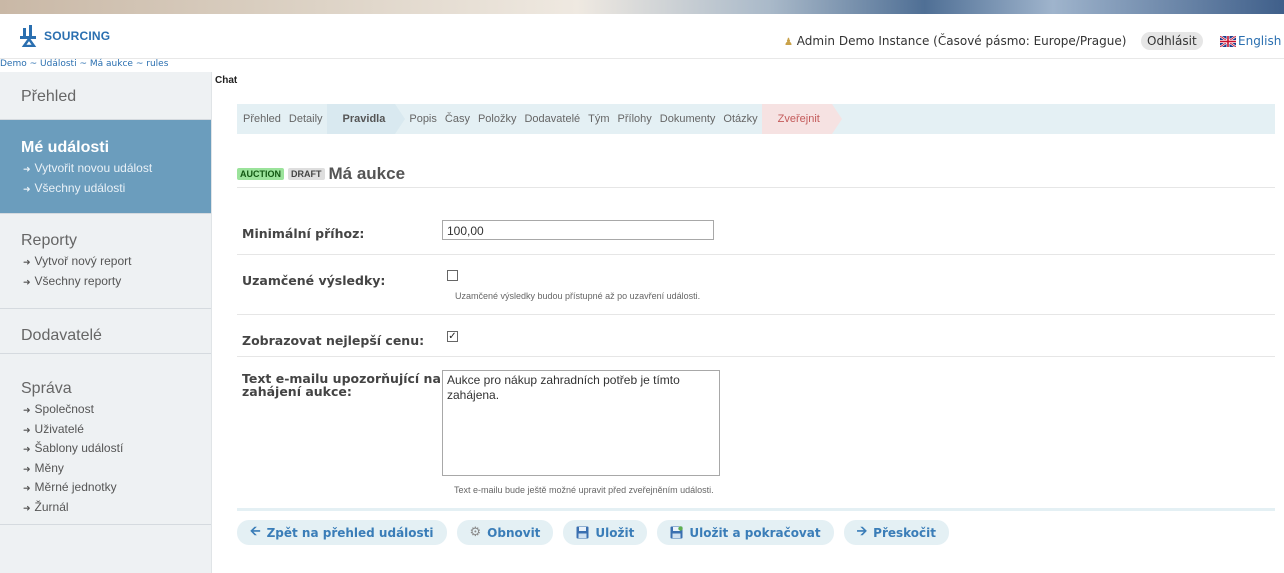 Image resolution: width=1284 pixels, height=573 pixels. Describe the element at coordinates (13, 64) in the screenshot. I see `breadcrumb-demo: Demo` at that location.